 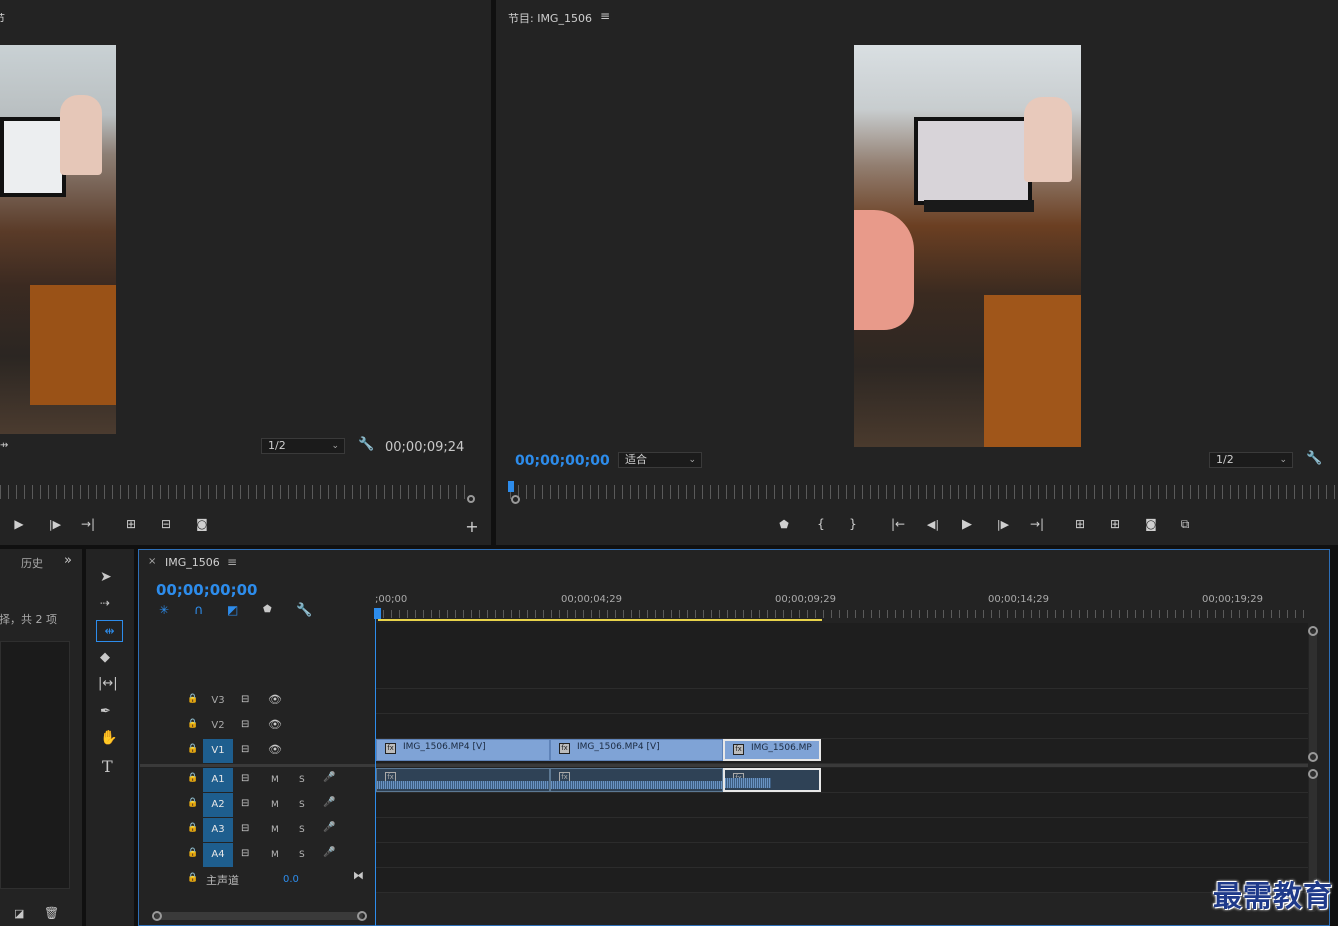 What do you see at coordinates (218, 751) in the screenshot?
I see `track-target-v1: V1` at bounding box center [218, 751].